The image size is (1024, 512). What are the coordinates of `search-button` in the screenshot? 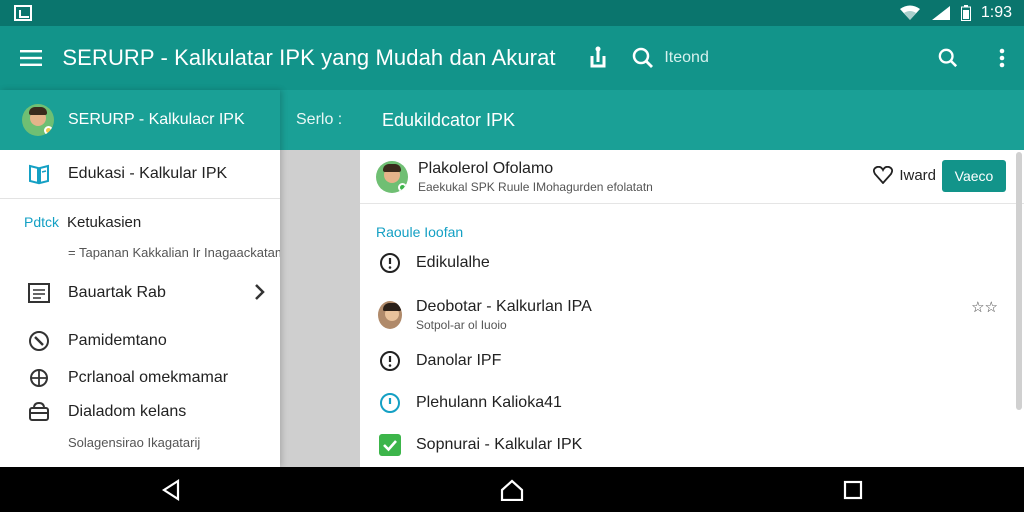 It's located at (948, 58).